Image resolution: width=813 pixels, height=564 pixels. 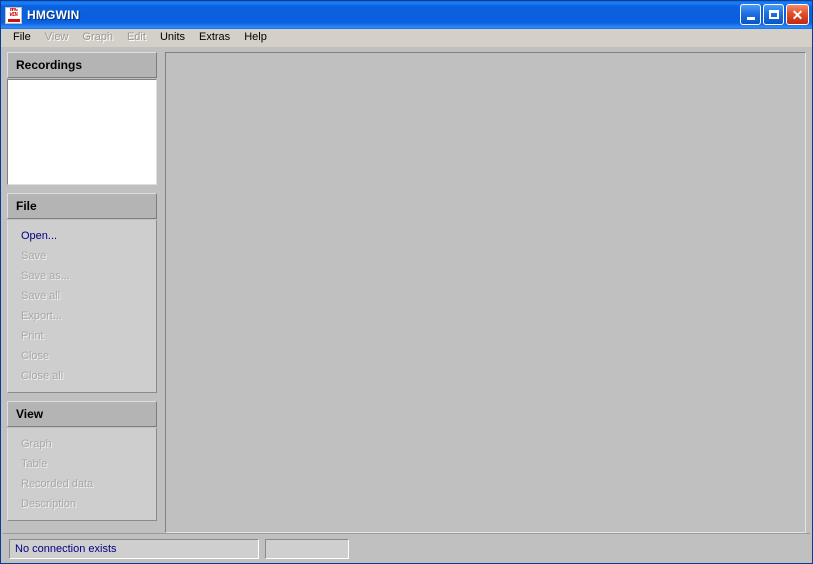 I want to click on status-bar: No connection exists, so click(x=406, y=548).